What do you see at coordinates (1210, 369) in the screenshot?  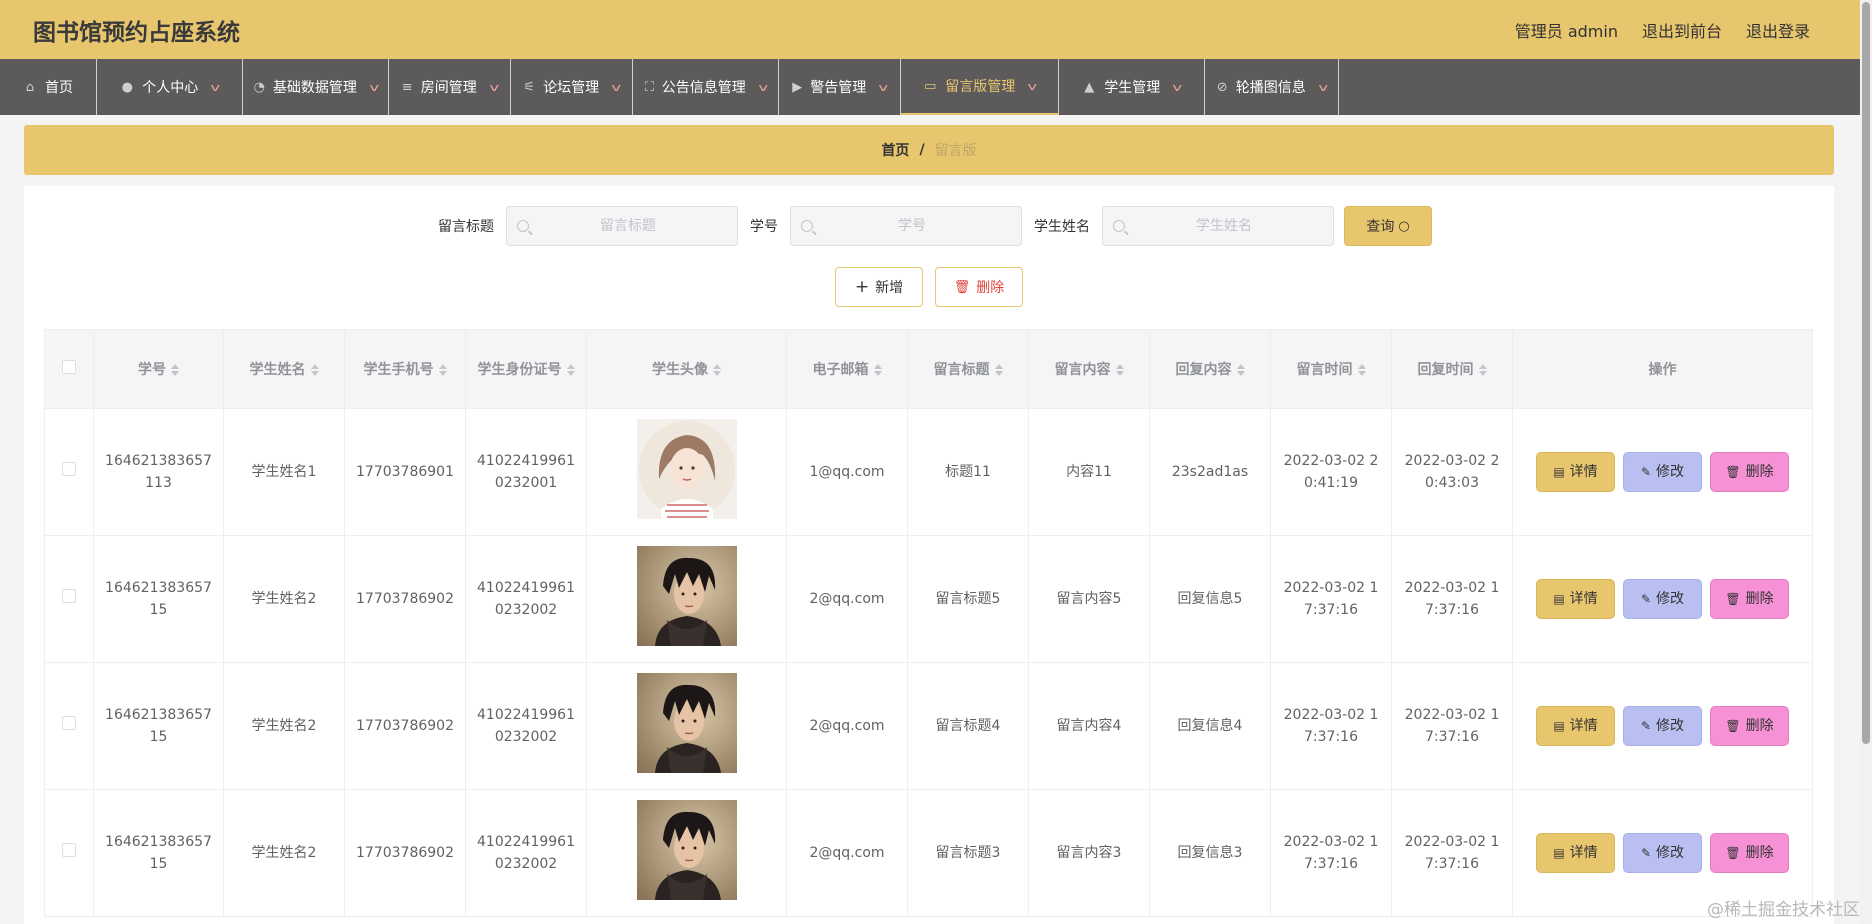 I see `column-header: 回复内容` at bounding box center [1210, 369].